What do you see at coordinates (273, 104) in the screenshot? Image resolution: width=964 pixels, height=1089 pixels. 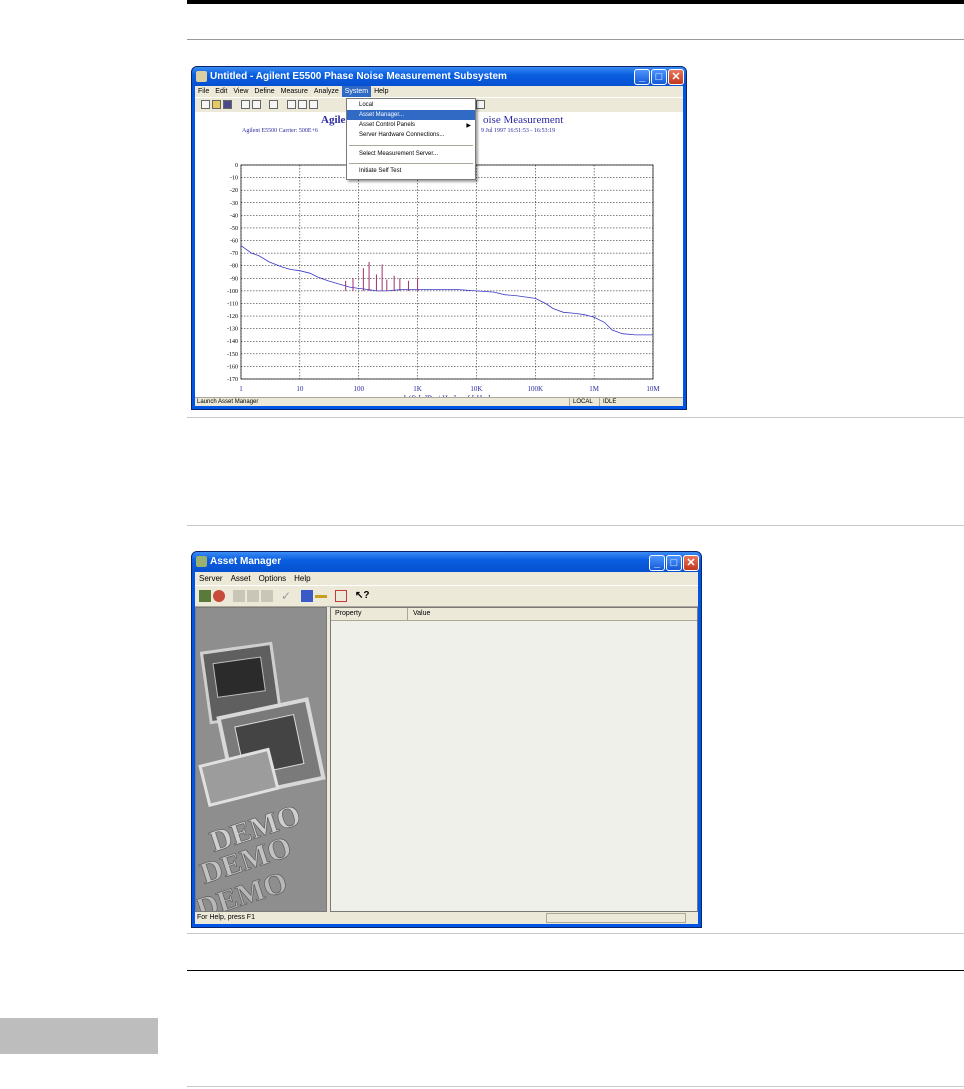 I see `graph-icon` at bounding box center [273, 104].